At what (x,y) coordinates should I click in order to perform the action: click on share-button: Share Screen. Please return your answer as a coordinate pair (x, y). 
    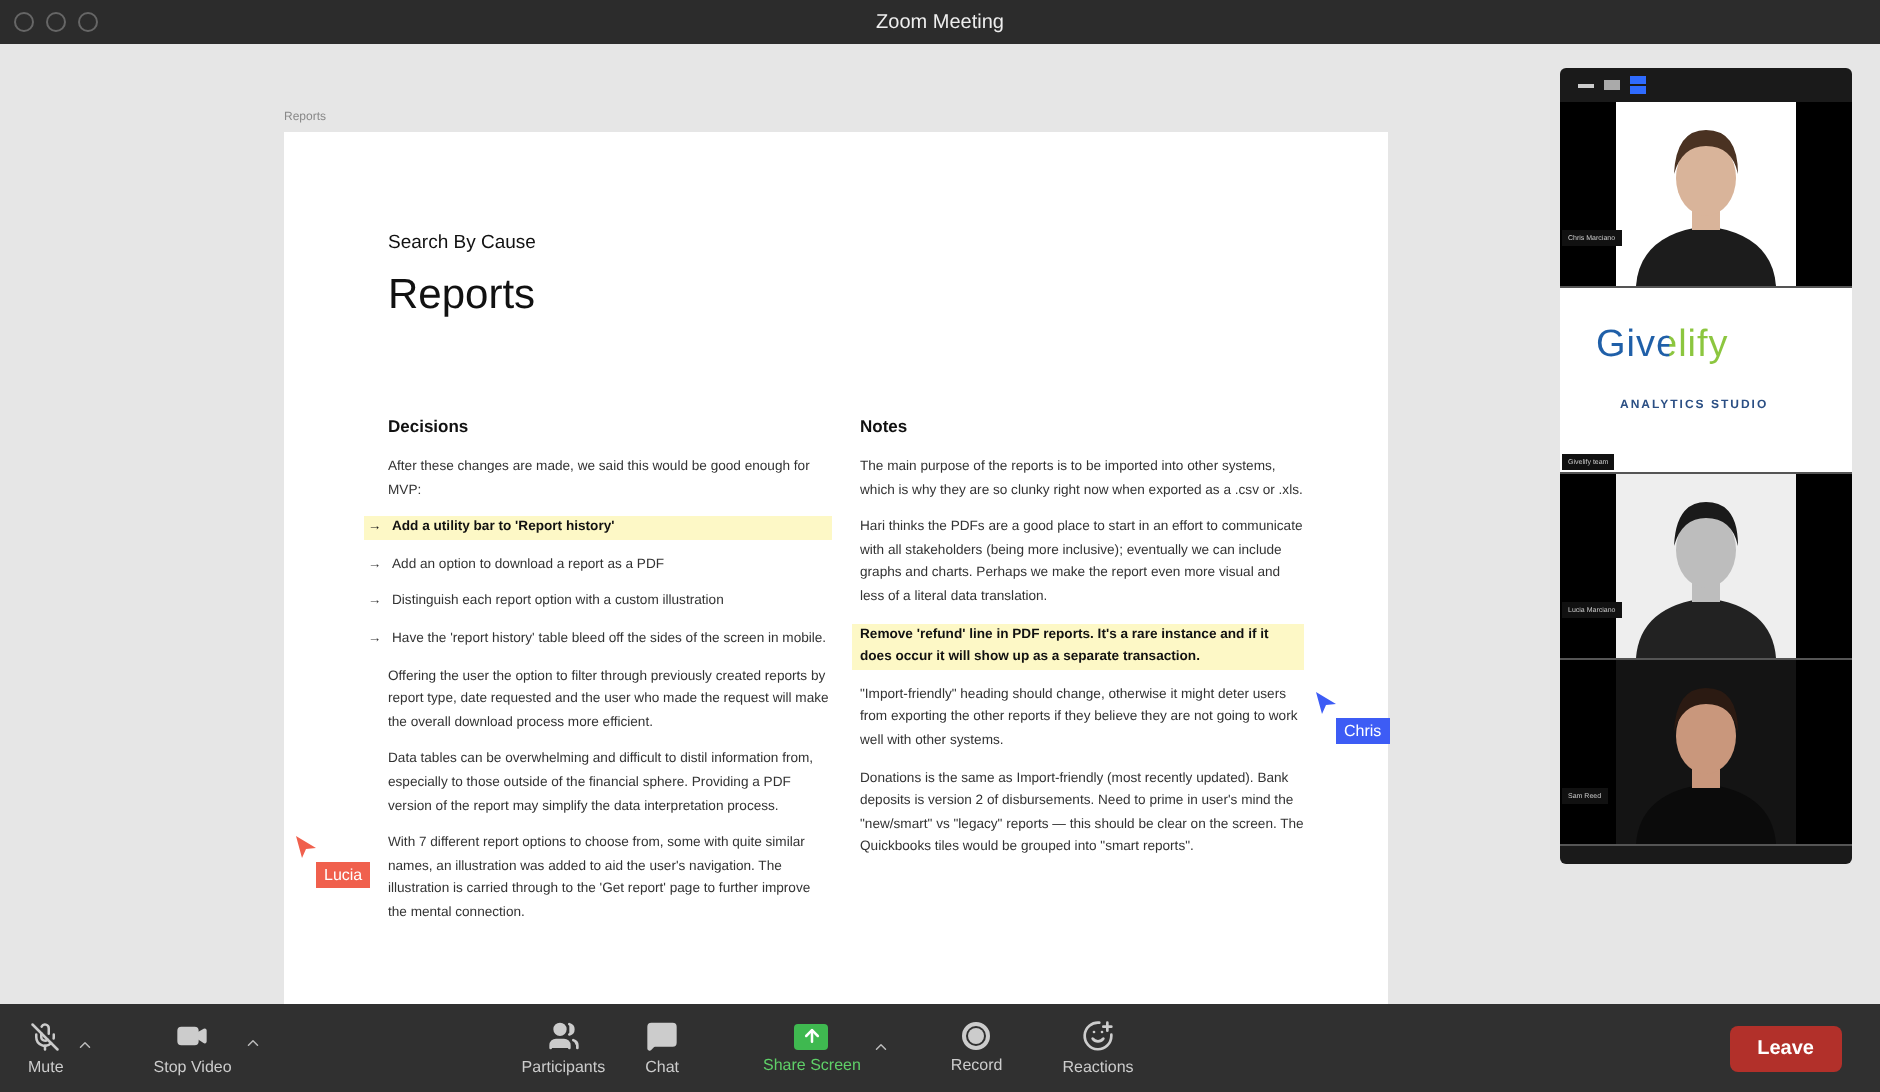
    Looking at the image, I should click on (812, 1048).